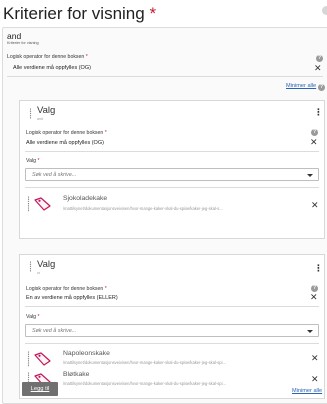  I want to click on item-title: Bløtkake, so click(76, 374).